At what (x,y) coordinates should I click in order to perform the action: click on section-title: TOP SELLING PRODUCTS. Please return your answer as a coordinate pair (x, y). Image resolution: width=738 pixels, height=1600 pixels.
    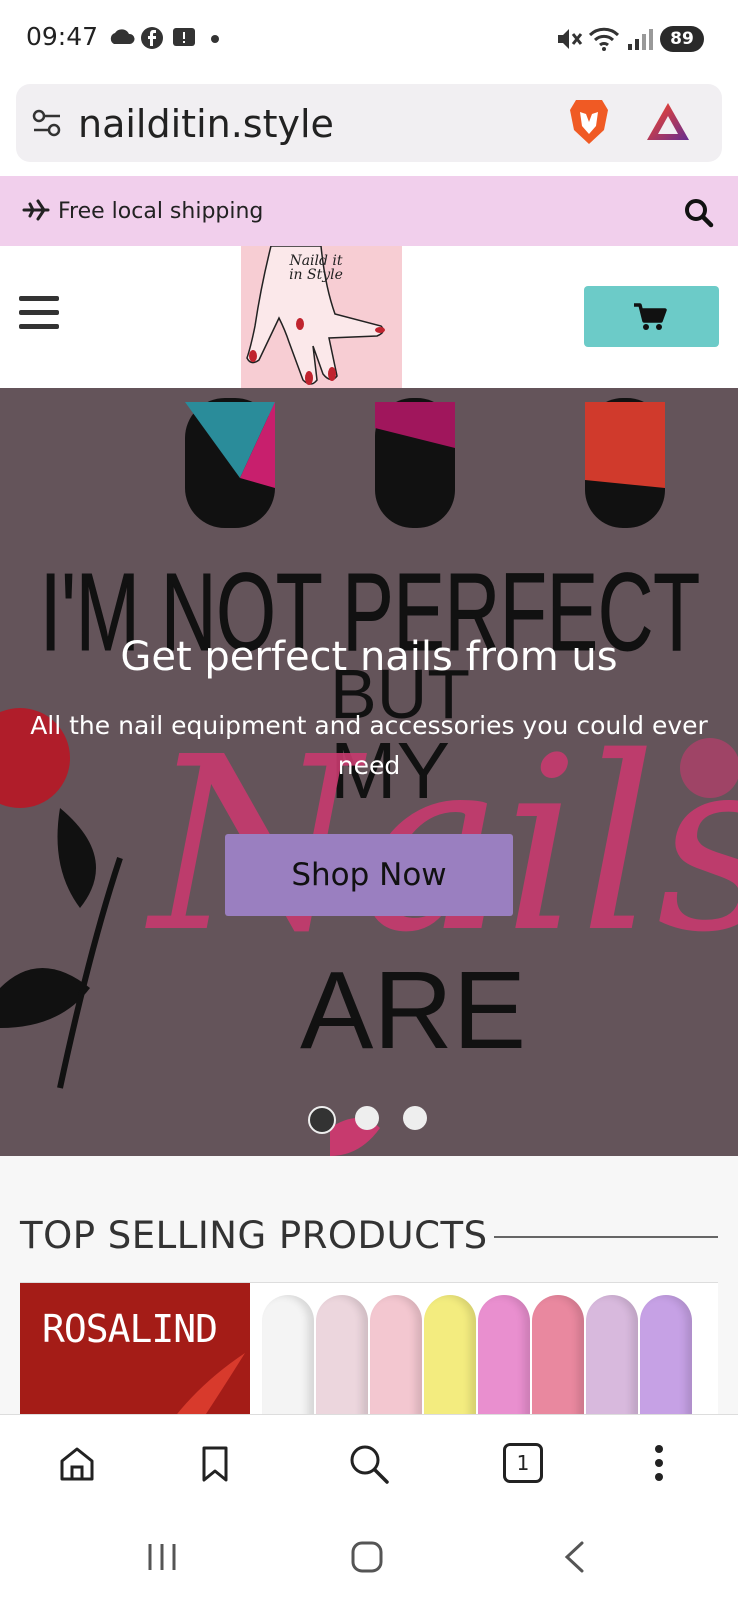
    Looking at the image, I should click on (254, 1235).